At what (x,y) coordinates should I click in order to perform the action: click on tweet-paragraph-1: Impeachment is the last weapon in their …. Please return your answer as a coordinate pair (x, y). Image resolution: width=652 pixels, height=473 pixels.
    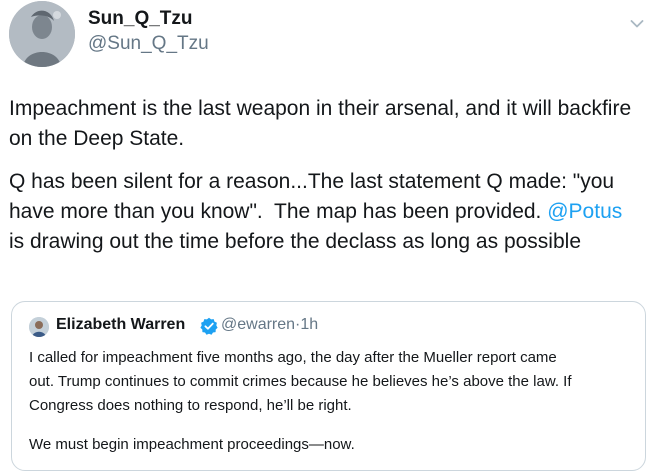
    Looking at the image, I should click on (327, 124).